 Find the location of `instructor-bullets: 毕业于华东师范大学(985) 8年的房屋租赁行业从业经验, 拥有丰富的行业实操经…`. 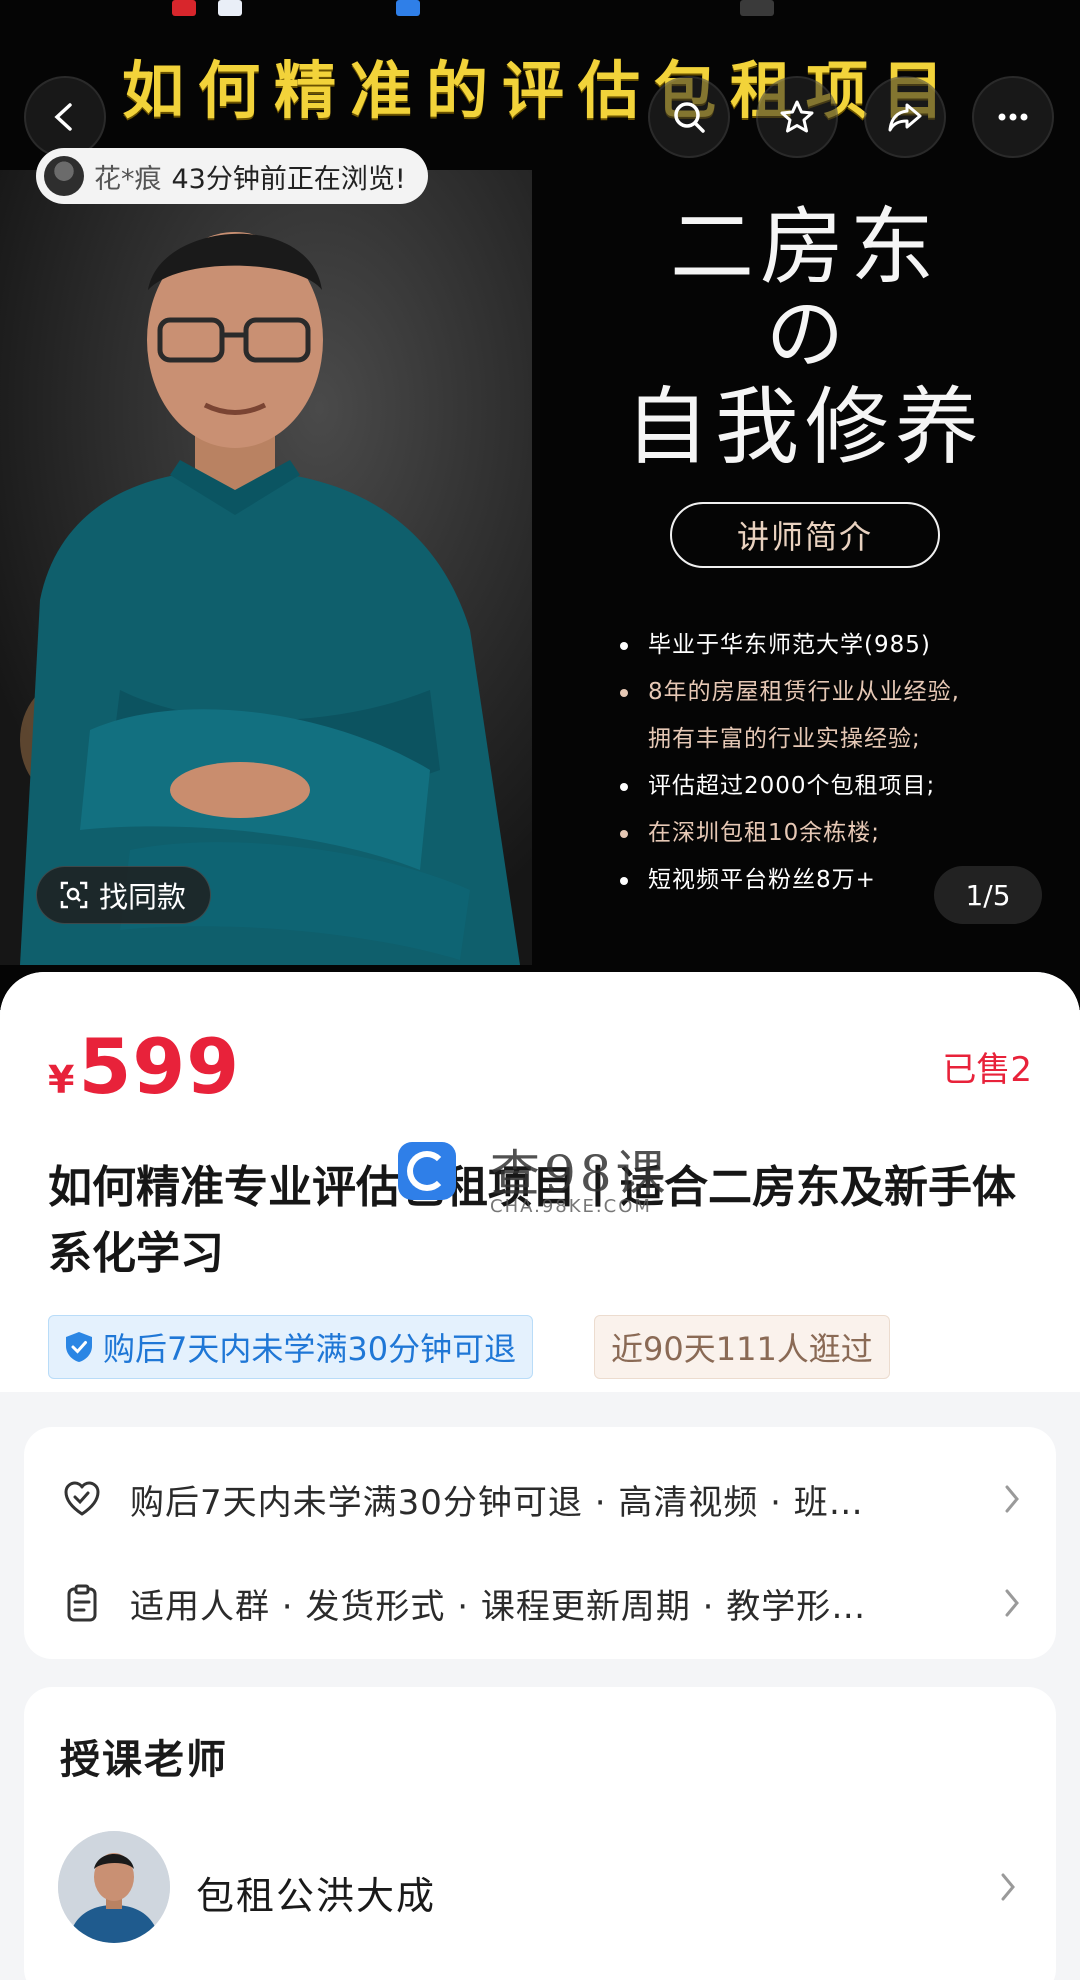

instructor-bullets: 毕业于华东师范大学(985) 8年的房屋租赁行业从业经验, 拥有丰富的行业实操经… is located at coordinates (830, 763).